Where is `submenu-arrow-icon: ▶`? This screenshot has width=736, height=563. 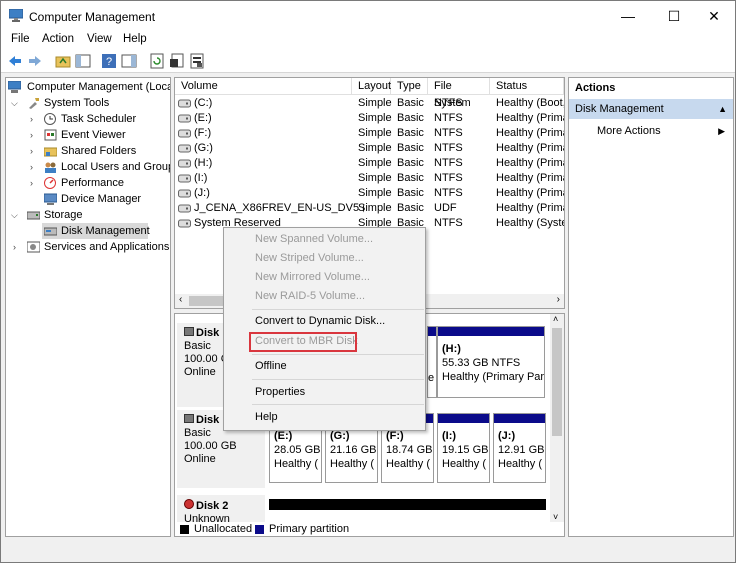 submenu-arrow-icon: ▶ is located at coordinates (721, 131).